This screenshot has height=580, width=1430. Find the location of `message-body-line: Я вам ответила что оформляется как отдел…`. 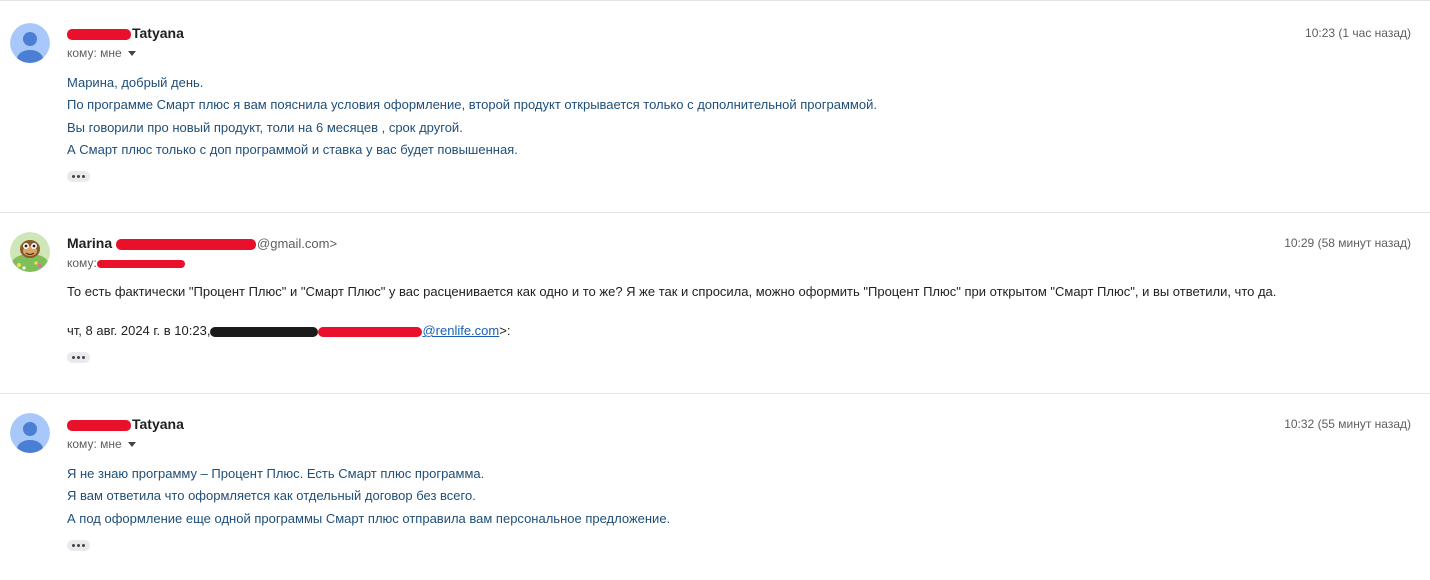

message-body-line: Я вам ответила что оформляется как отдел… is located at coordinates (271, 495).